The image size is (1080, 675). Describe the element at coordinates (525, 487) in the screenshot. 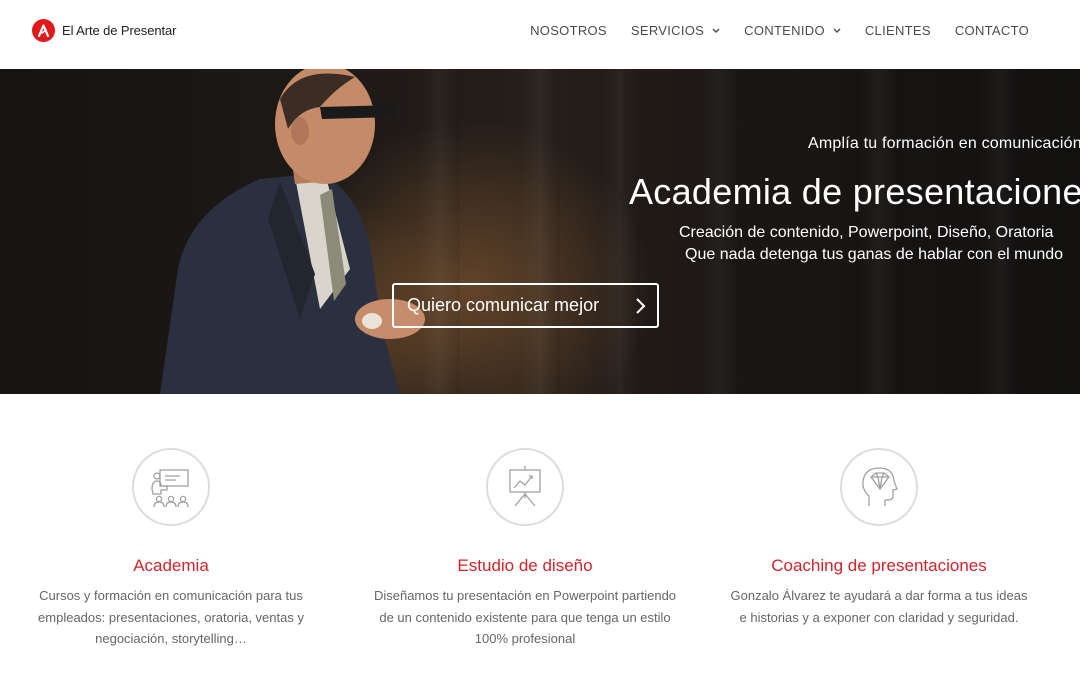

I see `chart-easel-icon` at that location.